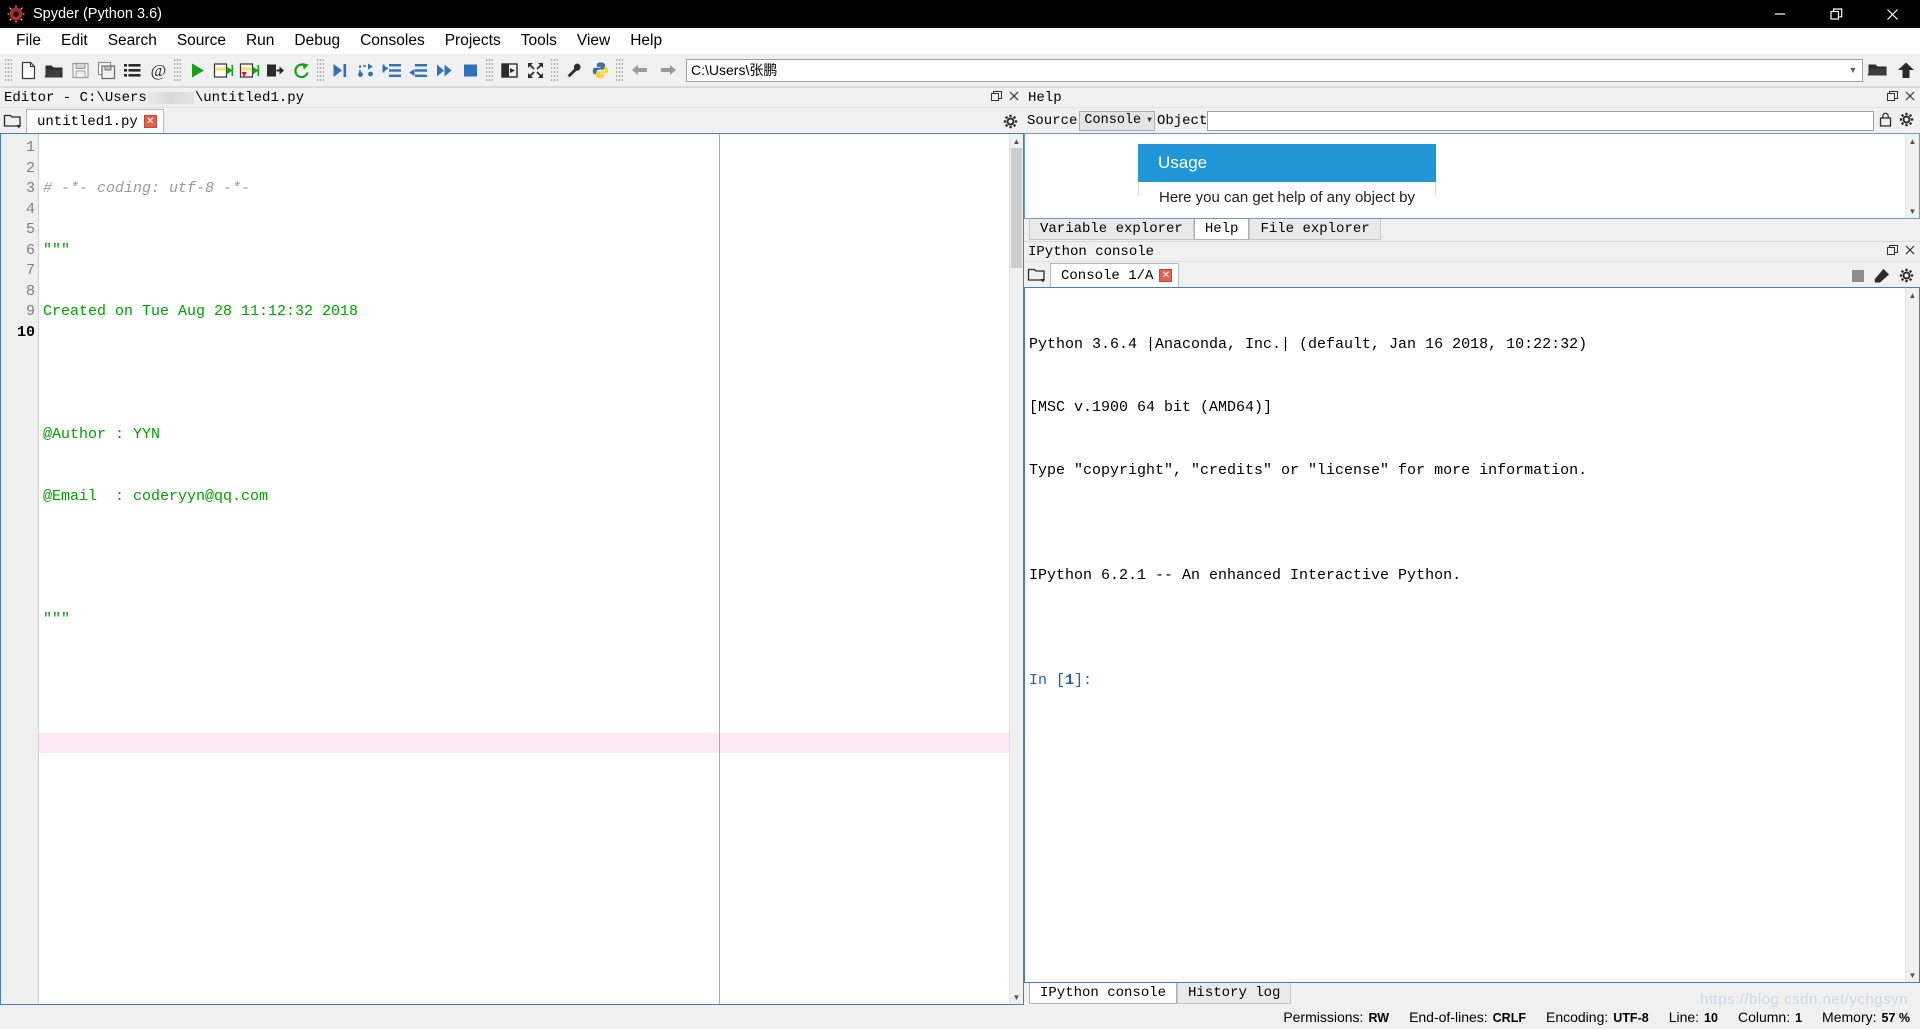  What do you see at coordinates (28, 70) in the screenshot?
I see `new-file-icon` at bounding box center [28, 70].